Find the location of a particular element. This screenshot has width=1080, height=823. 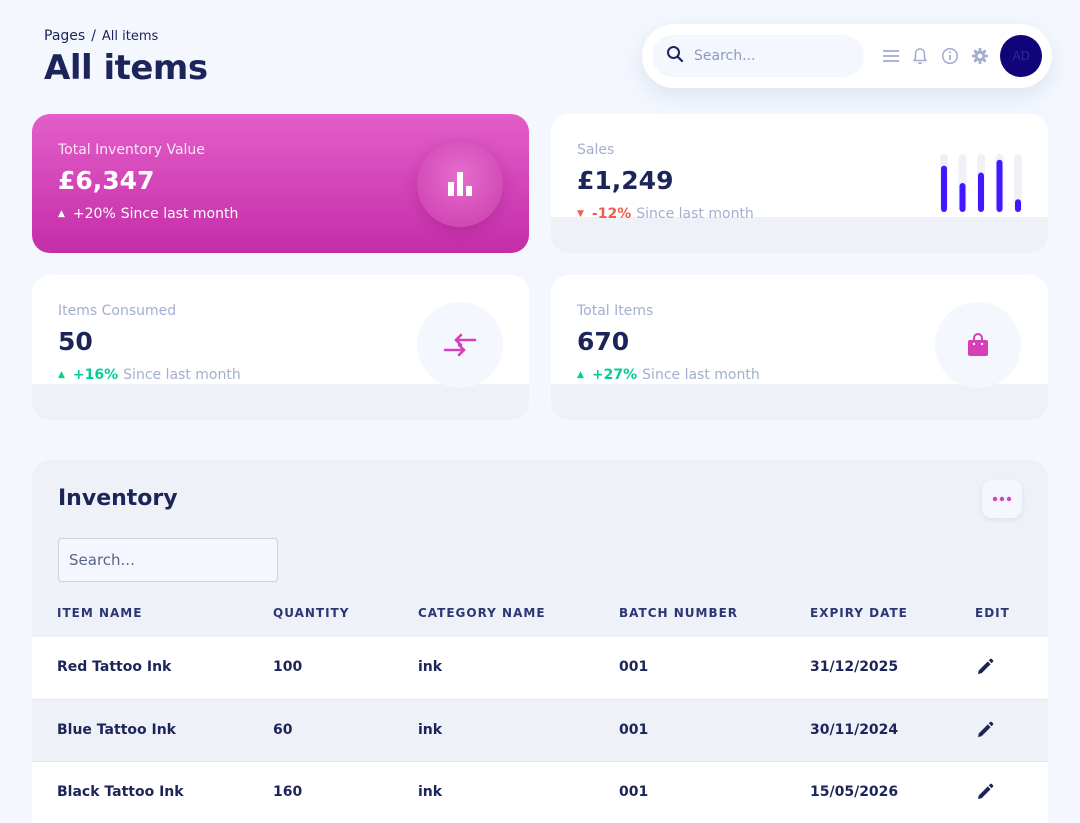

breadcrumb-current: All items is located at coordinates (130, 36).